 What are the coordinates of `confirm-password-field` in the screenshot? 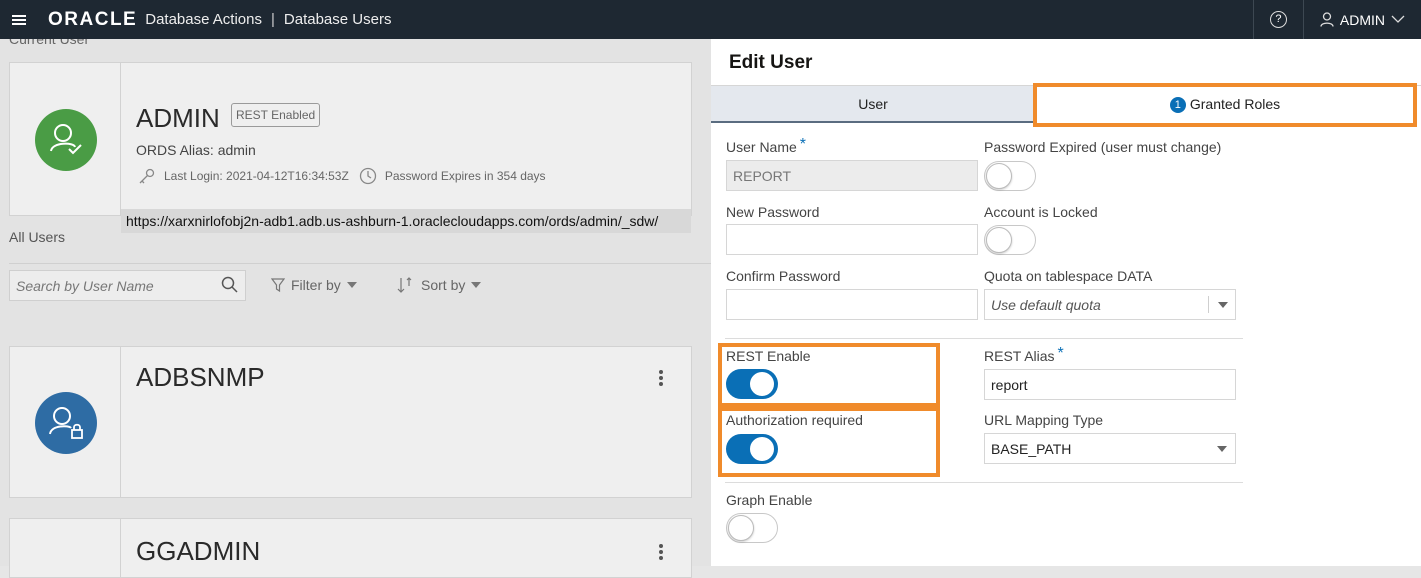 It's located at (852, 304).